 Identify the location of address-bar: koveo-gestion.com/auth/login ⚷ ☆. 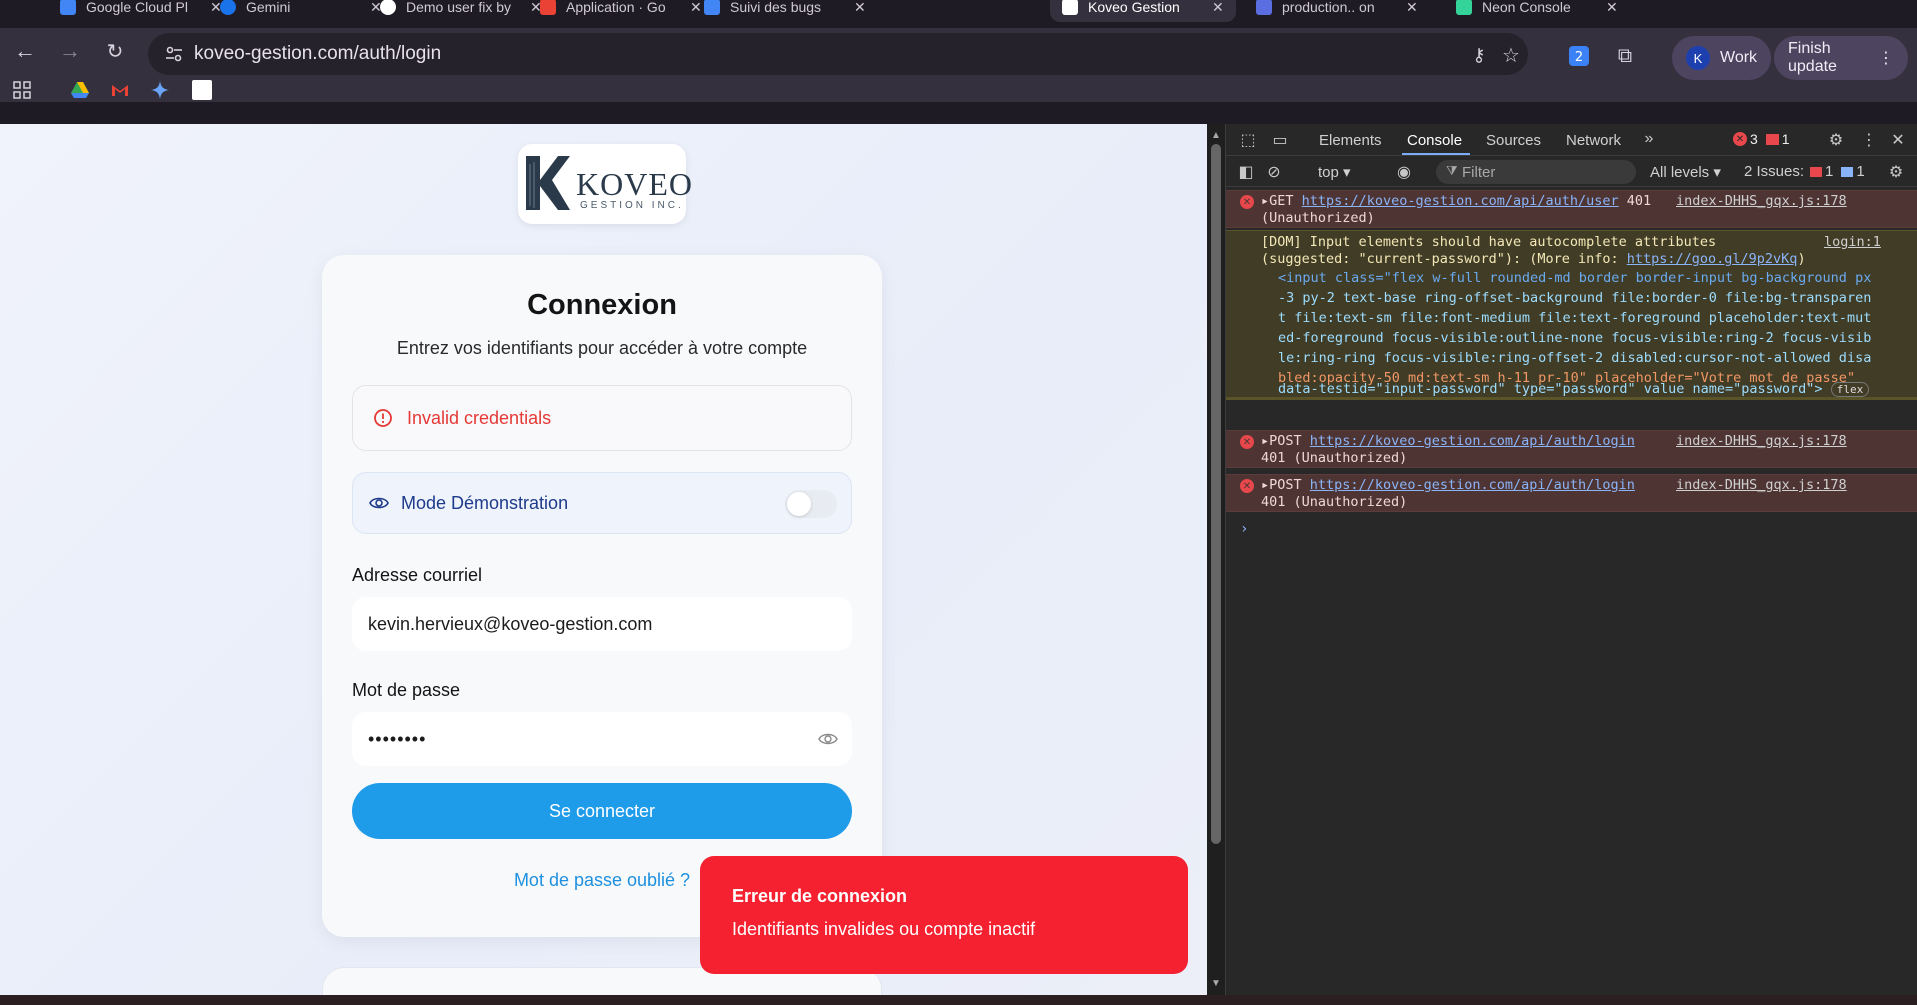
(838, 54).